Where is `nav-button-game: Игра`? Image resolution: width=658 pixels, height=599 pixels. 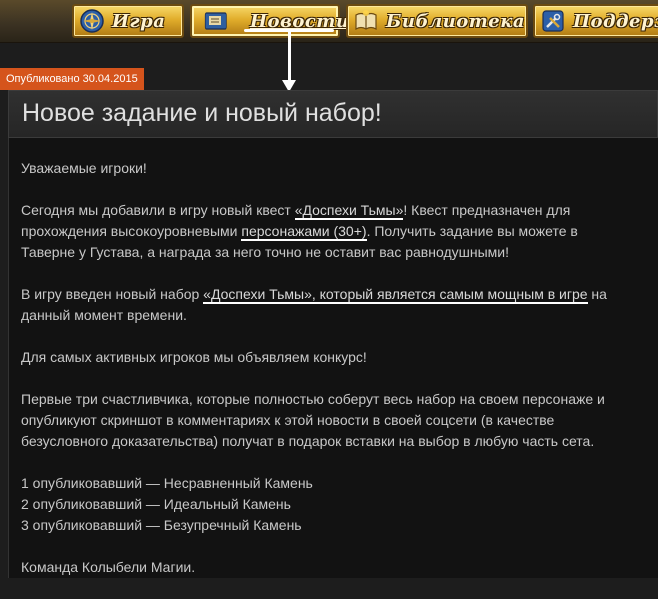
nav-button-game: Игра is located at coordinates (128, 21).